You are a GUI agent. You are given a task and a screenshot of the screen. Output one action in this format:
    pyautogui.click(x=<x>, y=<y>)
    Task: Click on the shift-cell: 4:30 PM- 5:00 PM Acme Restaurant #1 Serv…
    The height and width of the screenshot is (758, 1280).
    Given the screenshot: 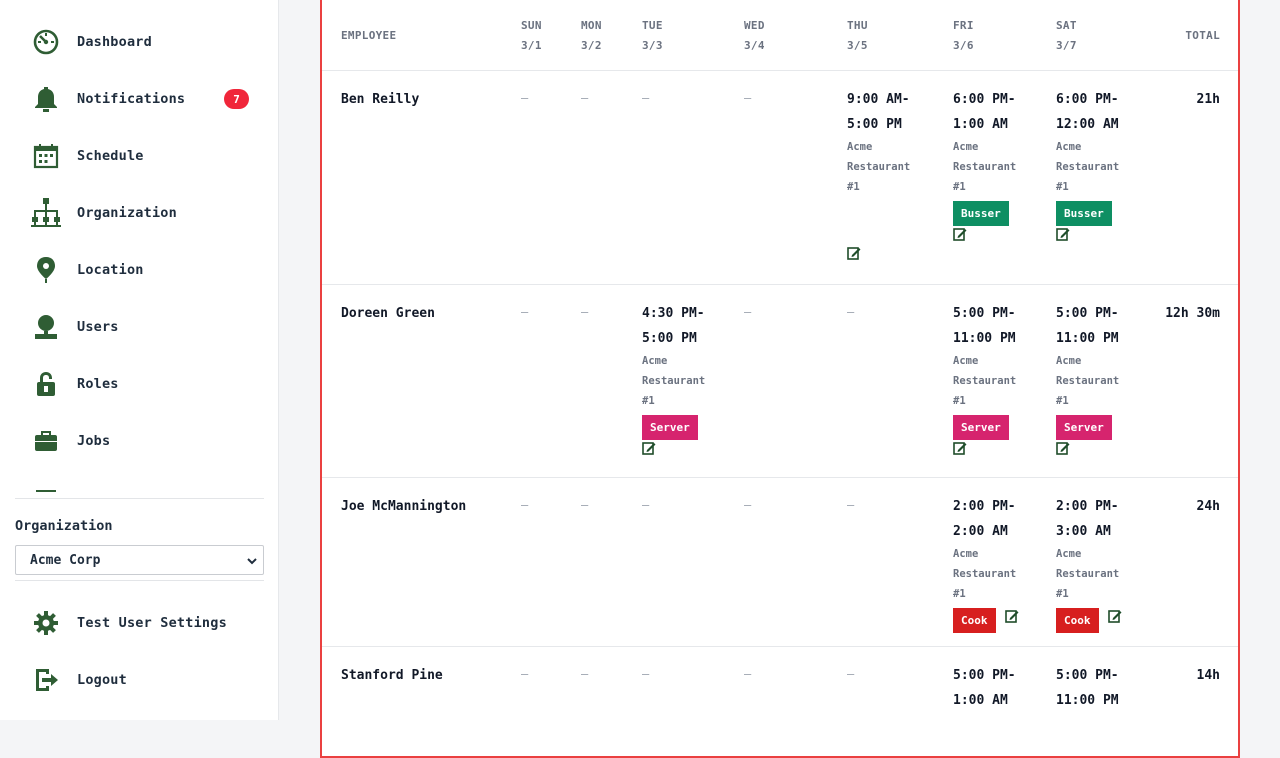 What is the action you would take?
    pyautogui.click(x=677, y=380)
    